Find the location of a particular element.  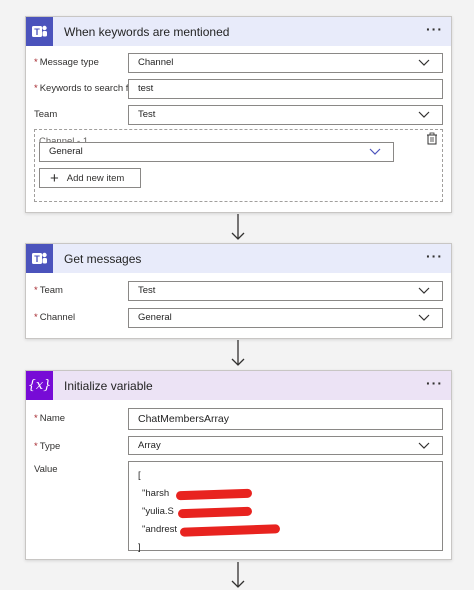

value-line: "yulia.S is located at coordinates (290, 513).